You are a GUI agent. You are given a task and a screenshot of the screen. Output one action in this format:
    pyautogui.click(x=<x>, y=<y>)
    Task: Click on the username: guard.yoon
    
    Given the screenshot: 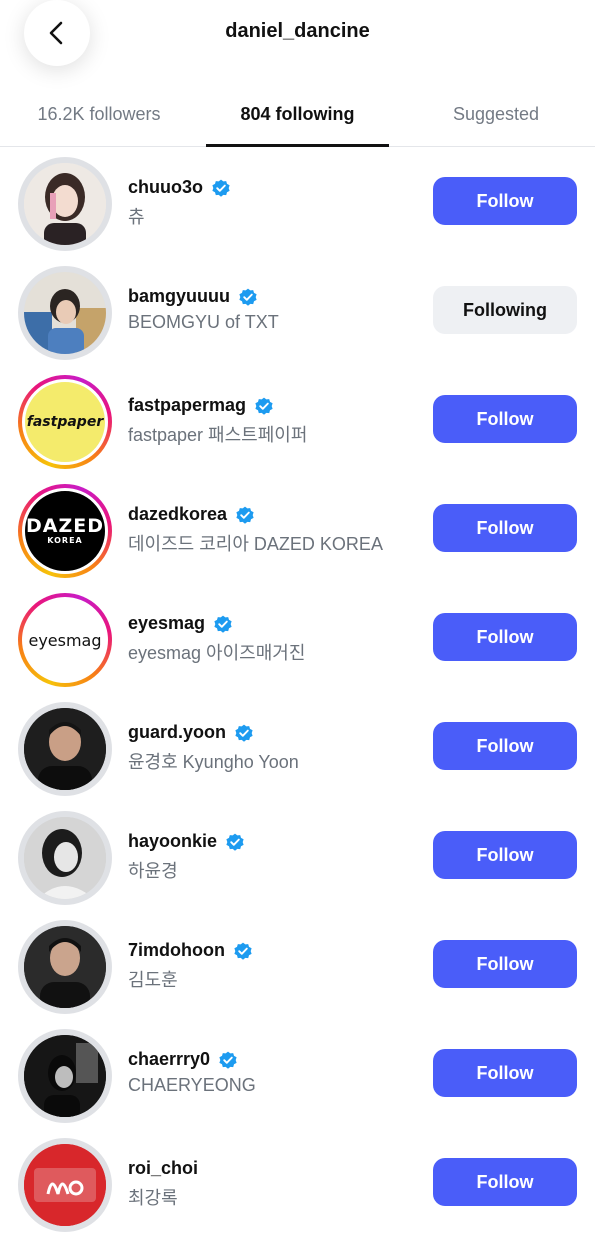 What is the action you would take?
    pyautogui.click(x=177, y=732)
    